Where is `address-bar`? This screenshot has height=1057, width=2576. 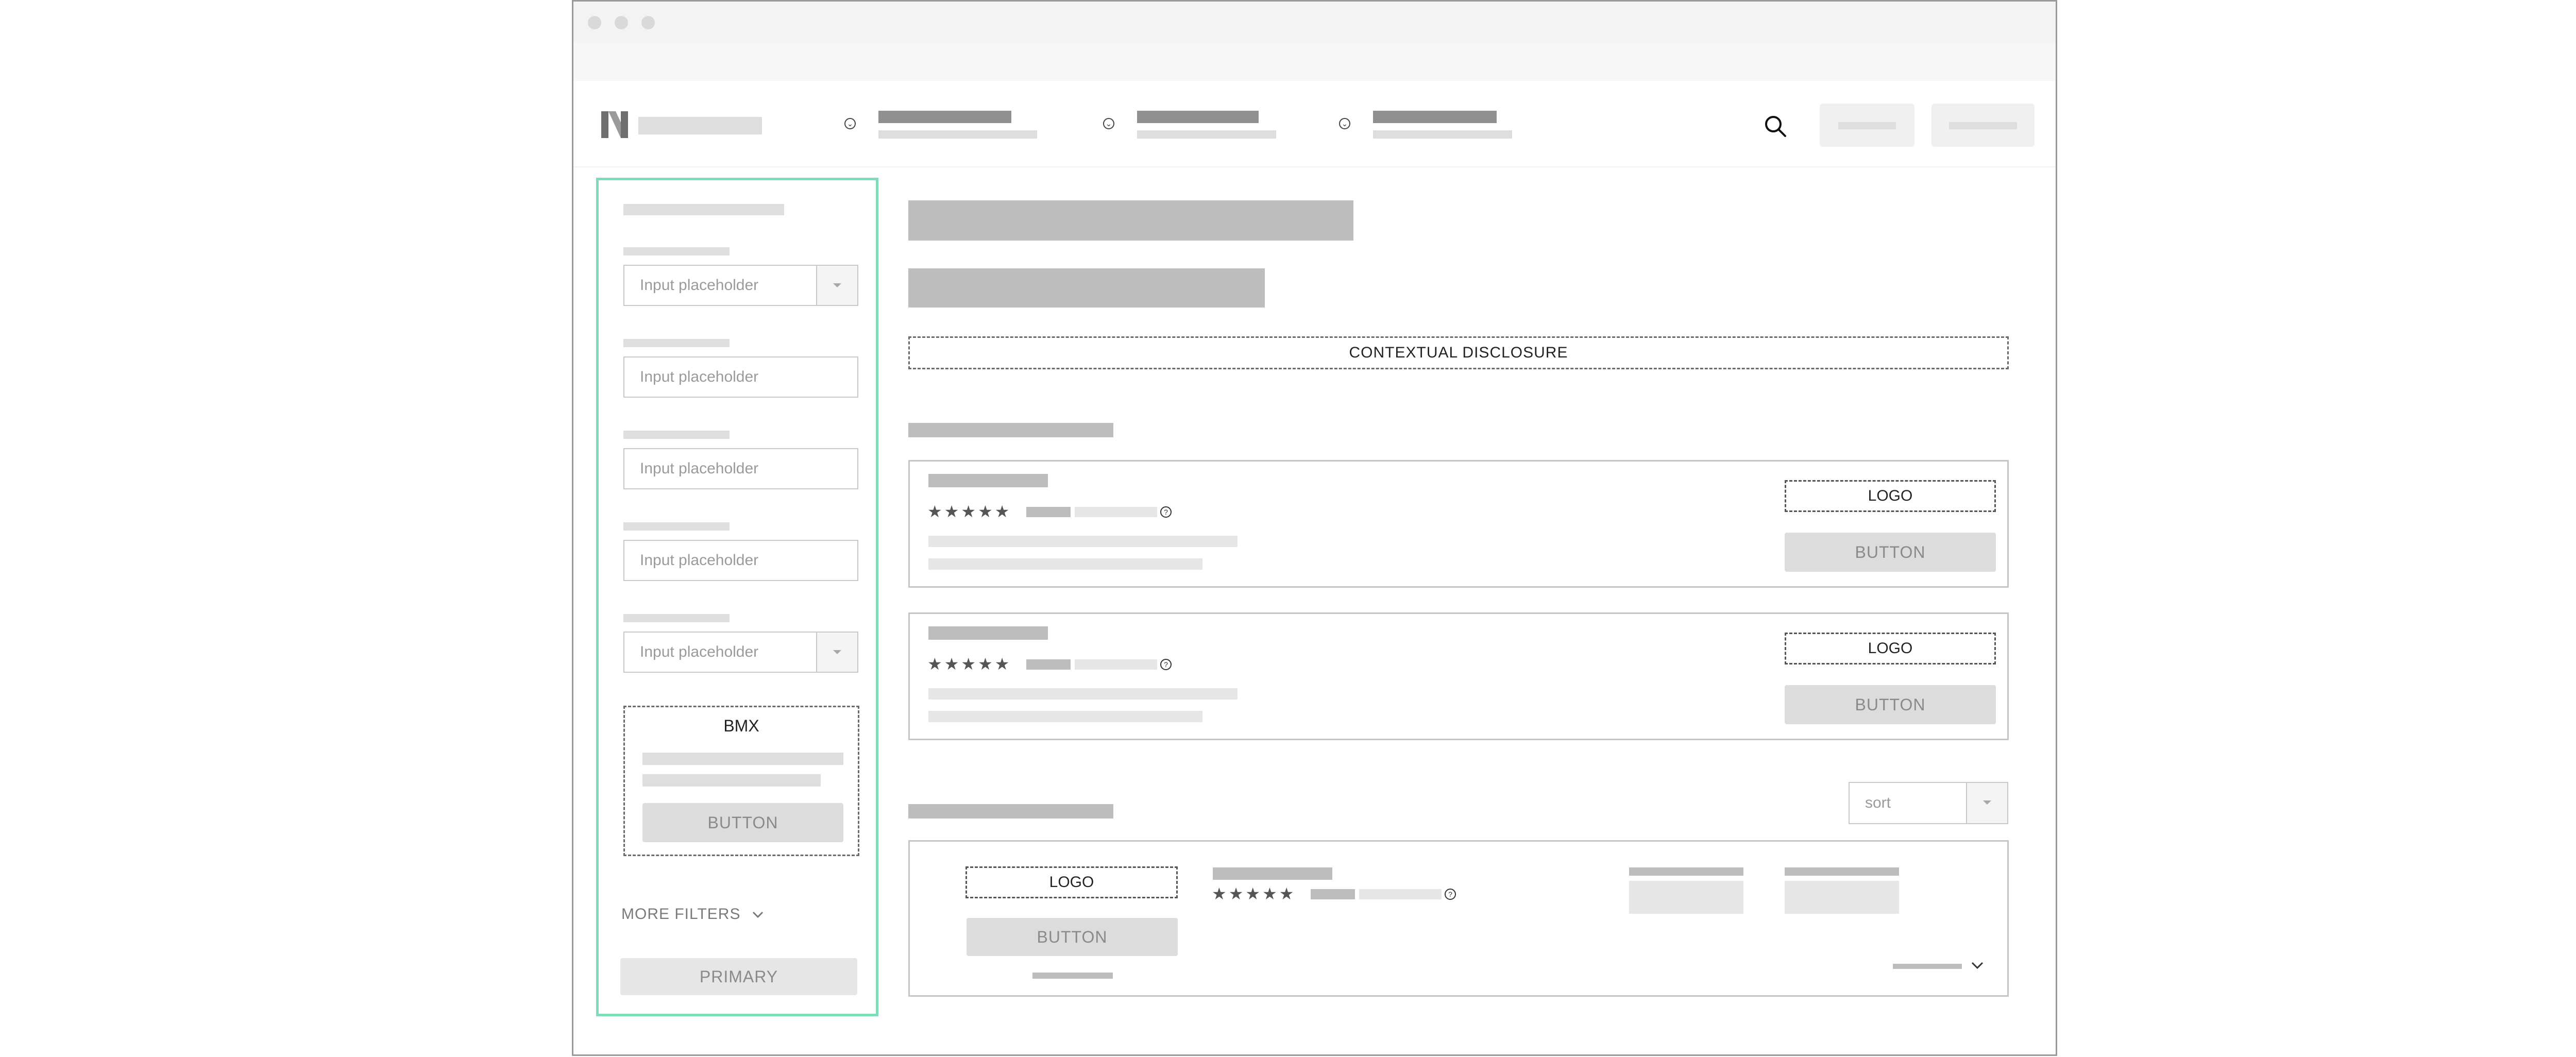
address-bar is located at coordinates (1314, 62).